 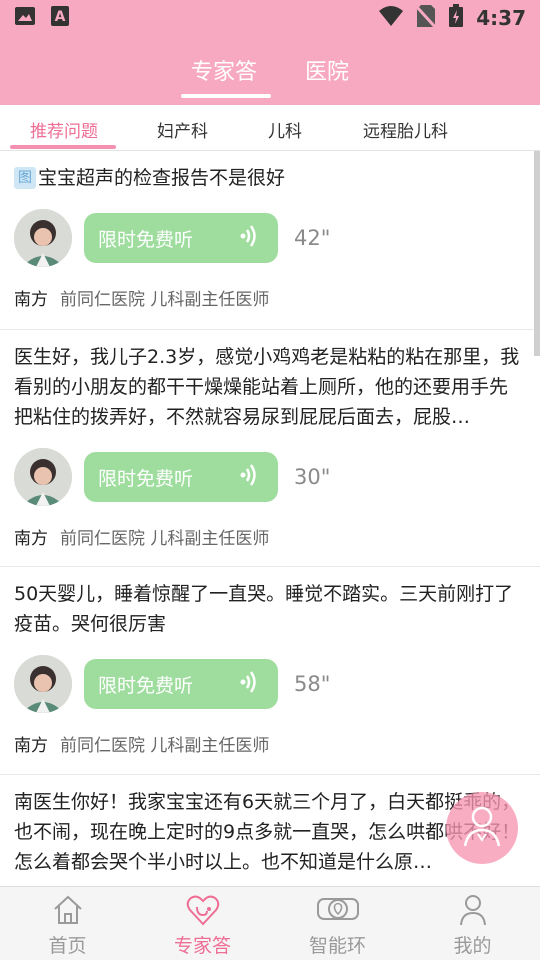 What do you see at coordinates (226, 76) in the screenshot?
I see `tab-expert-answers: 专家答` at bounding box center [226, 76].